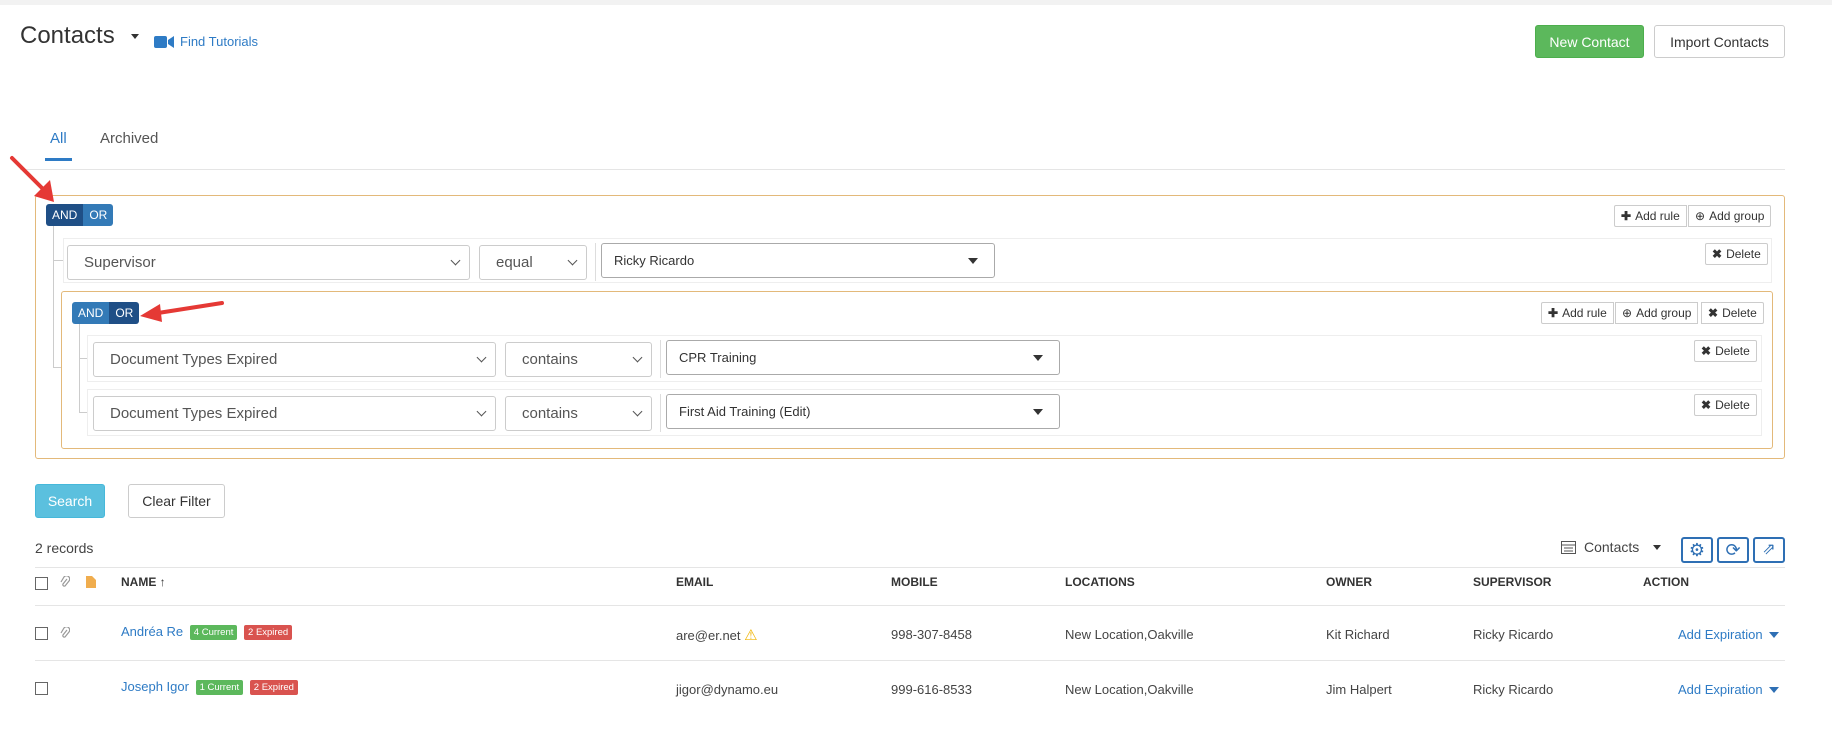  I want to click on root-rule-field-select: Supervisor, so click(268, 262).